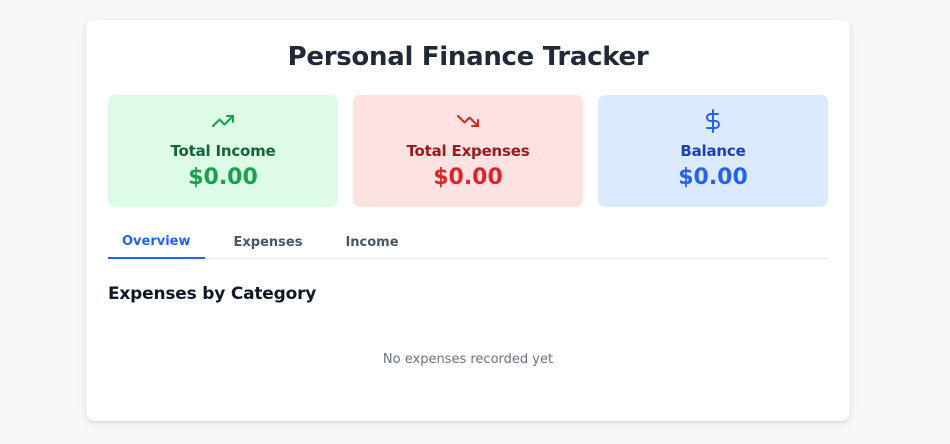  Describe the element at coordinates (468, 121) in the screenshot. I see `trending-down-icon` at that location.